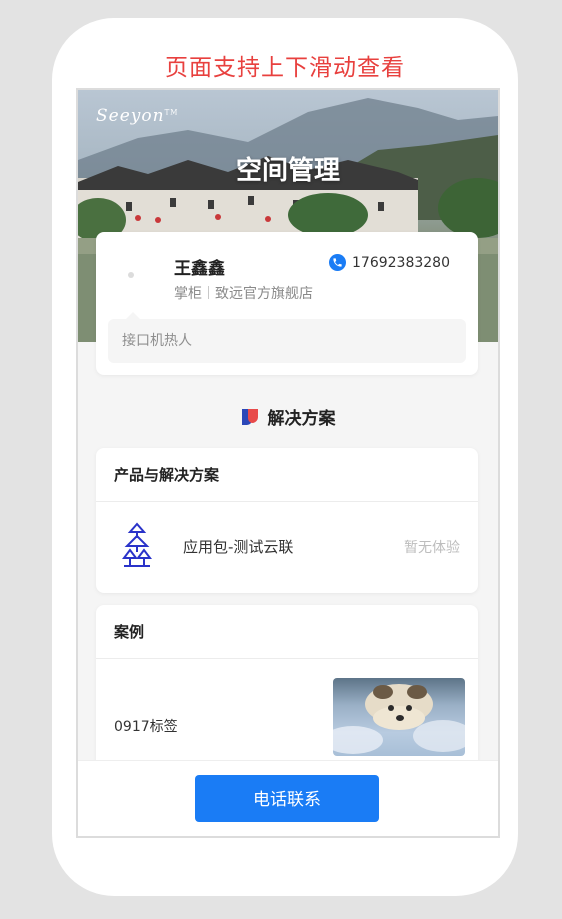  What do you see at coordinates (264, 294) in the screenshot?
I see `store-name: 致远官方旗舰店` at bounding box center [264, 294].